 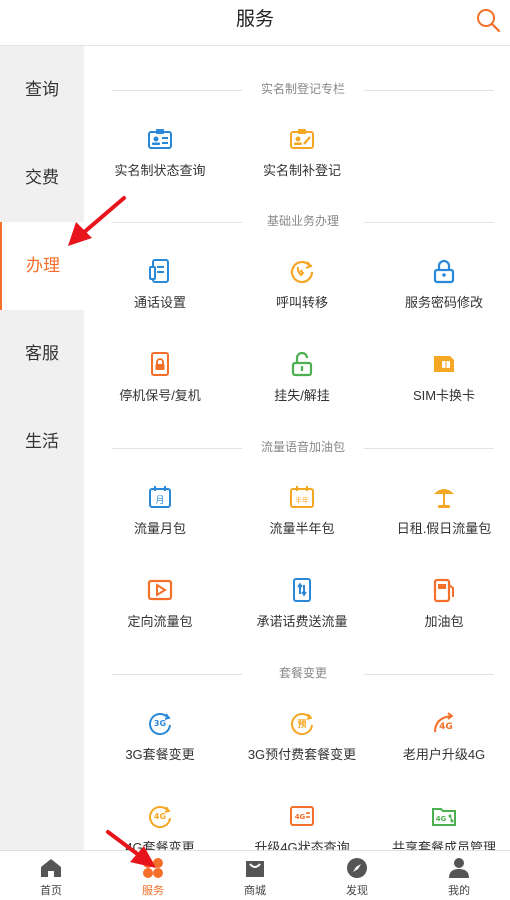 What do you see at coordinates (302, 754) in the screenshot?
I see `service-label: 3G预付费套餐变更` at bounding box center [302, 754].